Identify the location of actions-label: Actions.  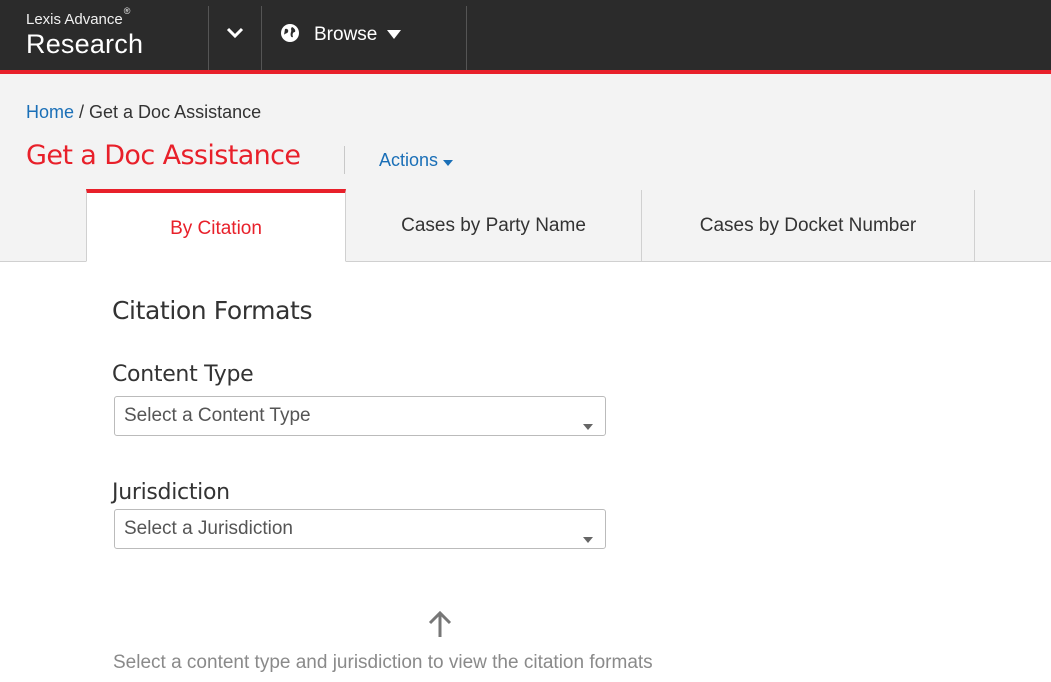
(409, 160).